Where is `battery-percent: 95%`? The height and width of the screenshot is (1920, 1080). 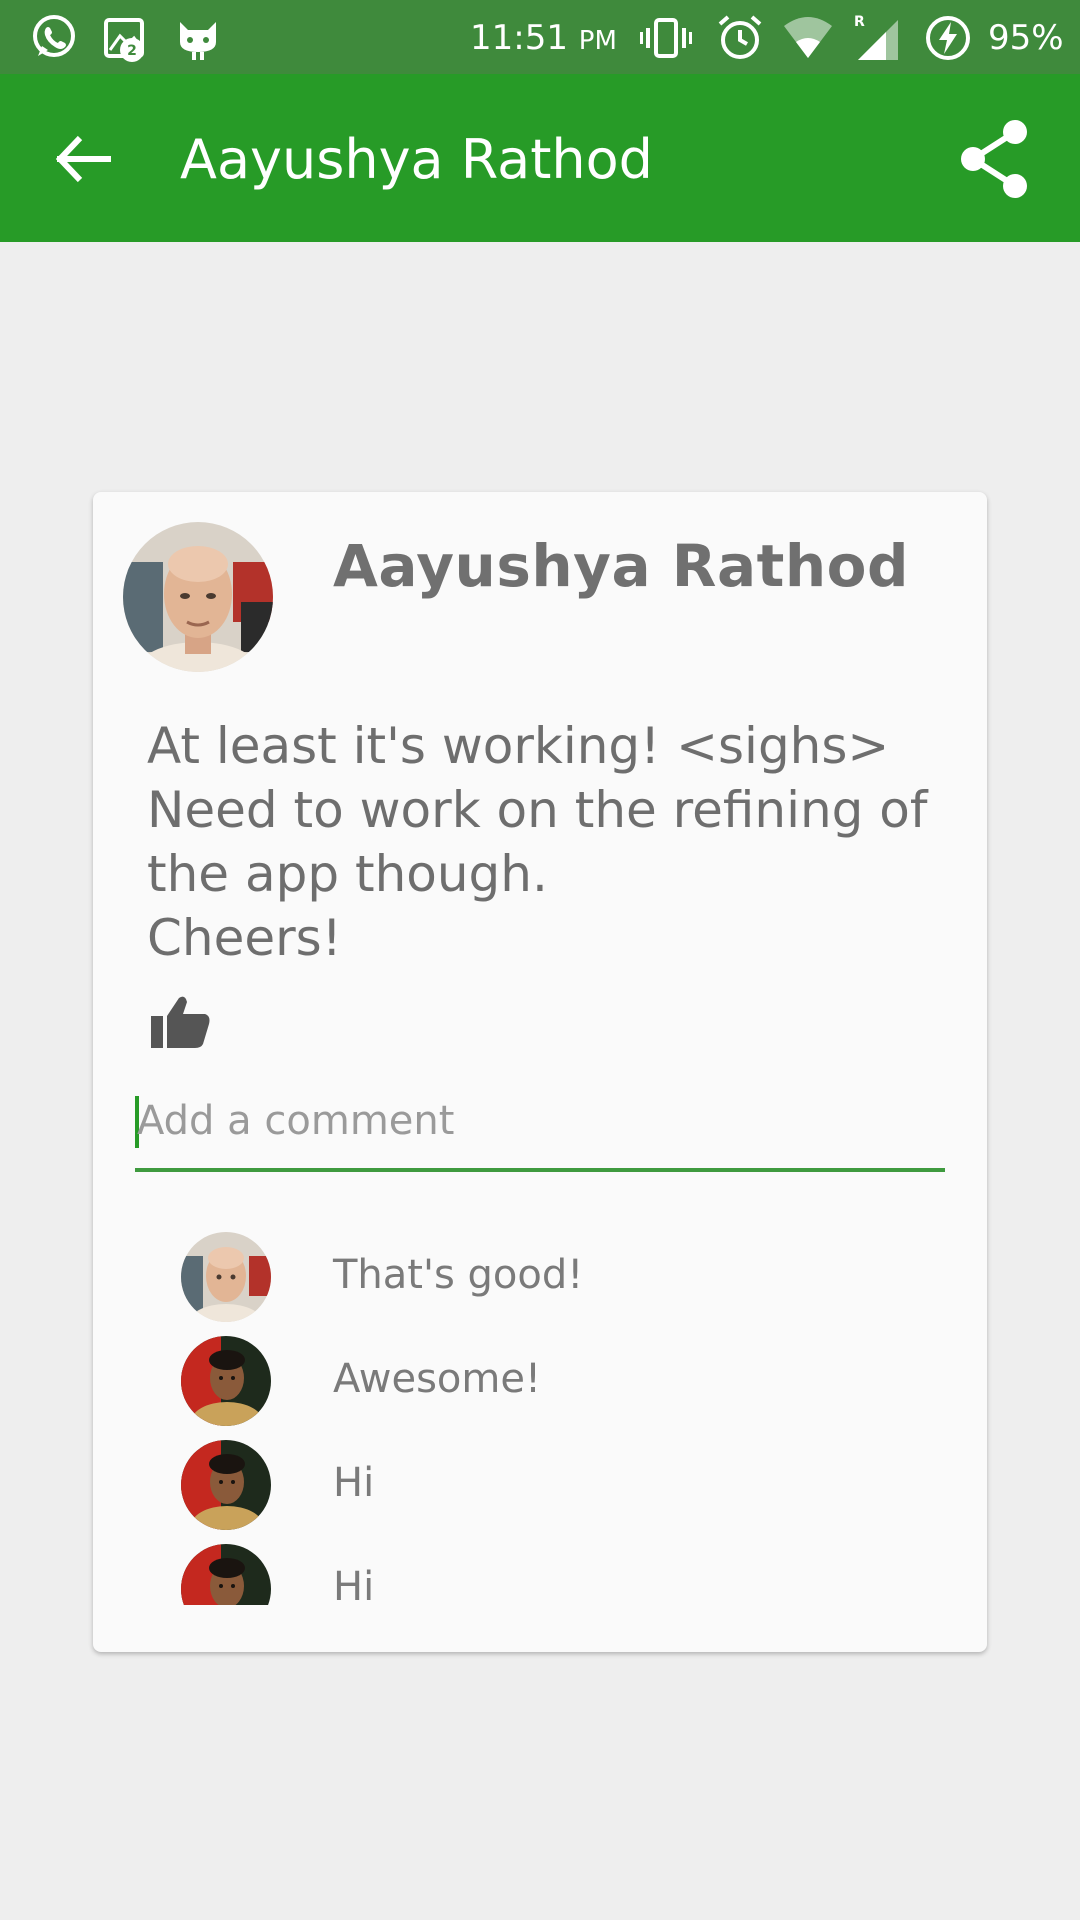
battery-percent: 95% is located at coordinates (1026, 38).